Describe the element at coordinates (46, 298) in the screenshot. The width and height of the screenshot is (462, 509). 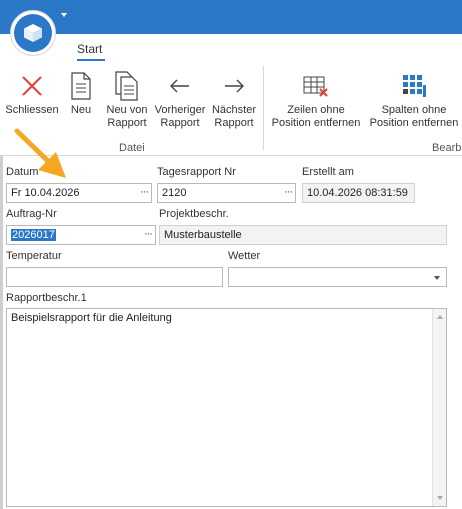
I see `description-label: Rapportbeschr.1` at that location.